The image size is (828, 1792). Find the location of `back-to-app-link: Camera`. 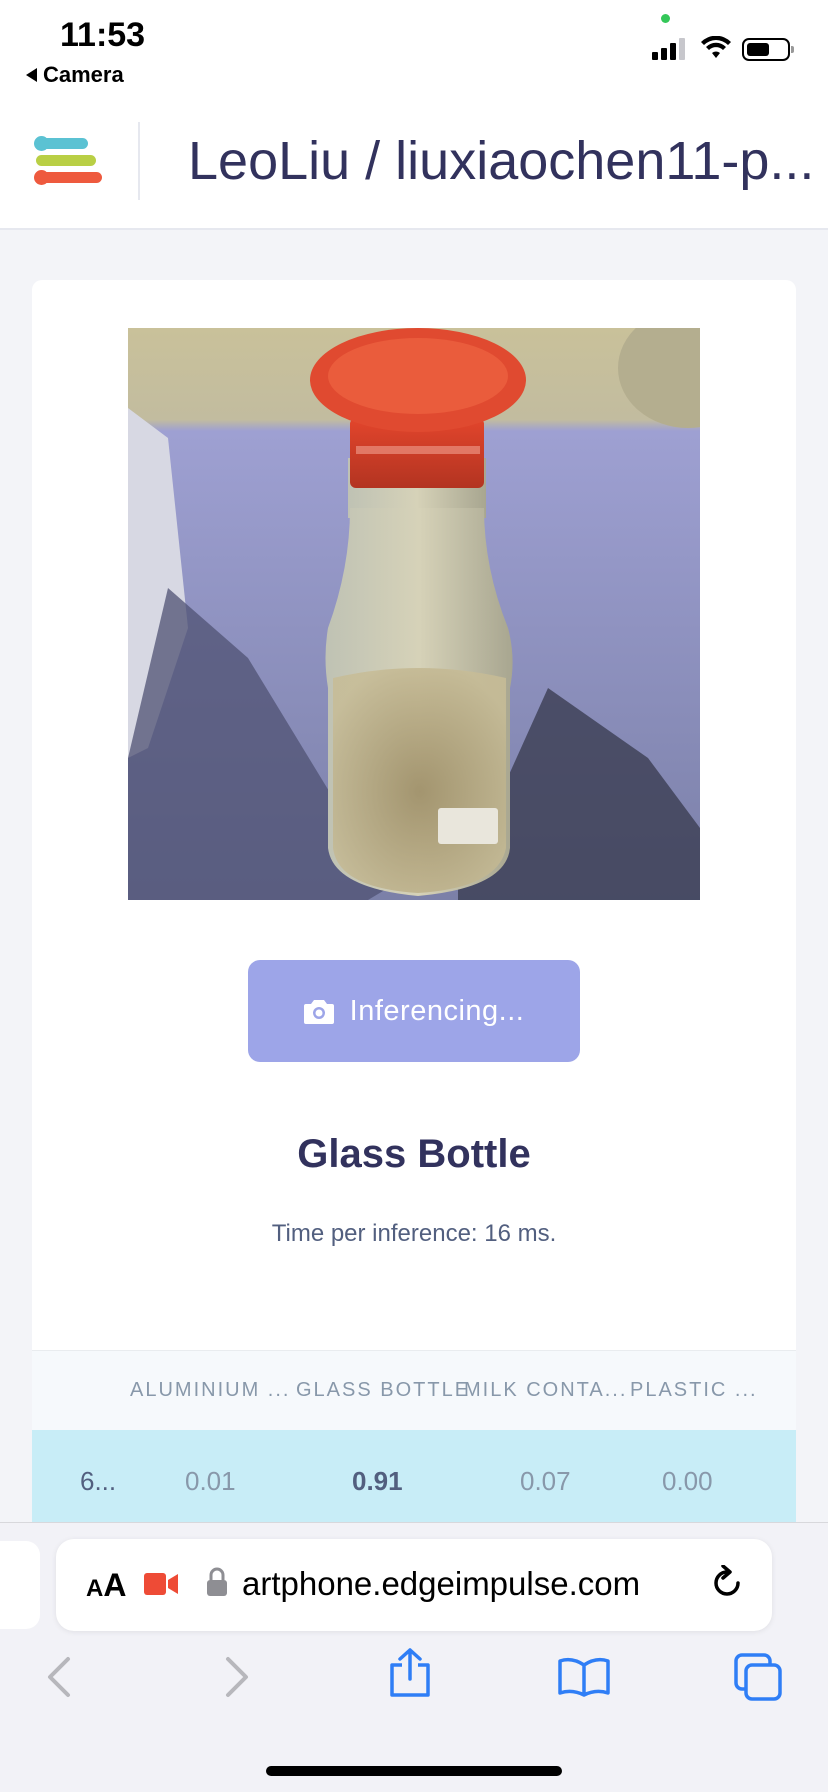

back-to-app-link: Camera is located at coordinates (75, 75).